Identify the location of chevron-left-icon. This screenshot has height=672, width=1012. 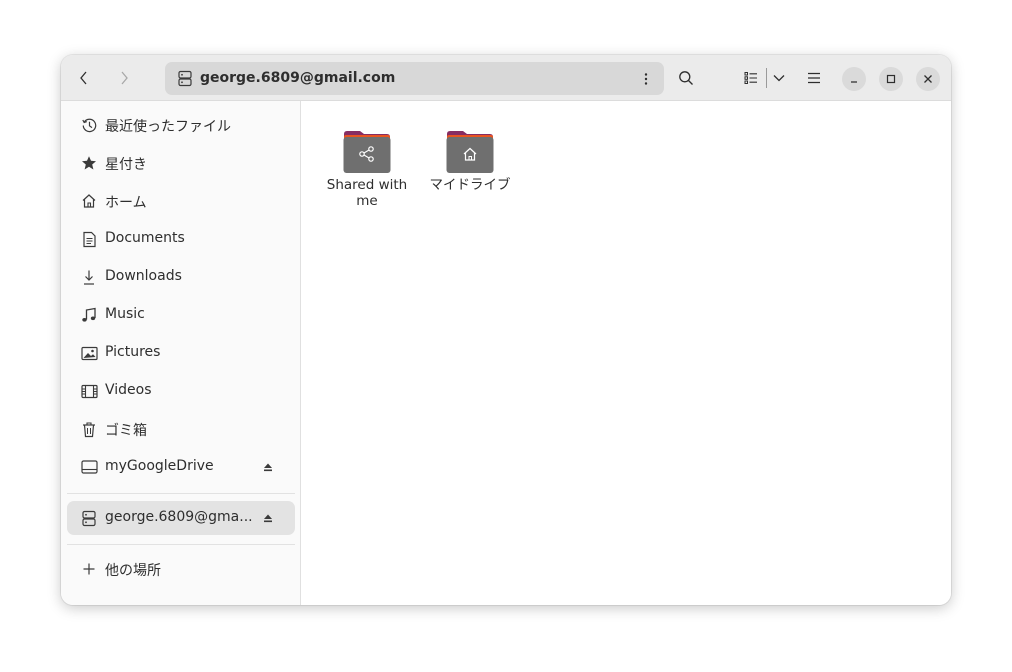
(83, 78).